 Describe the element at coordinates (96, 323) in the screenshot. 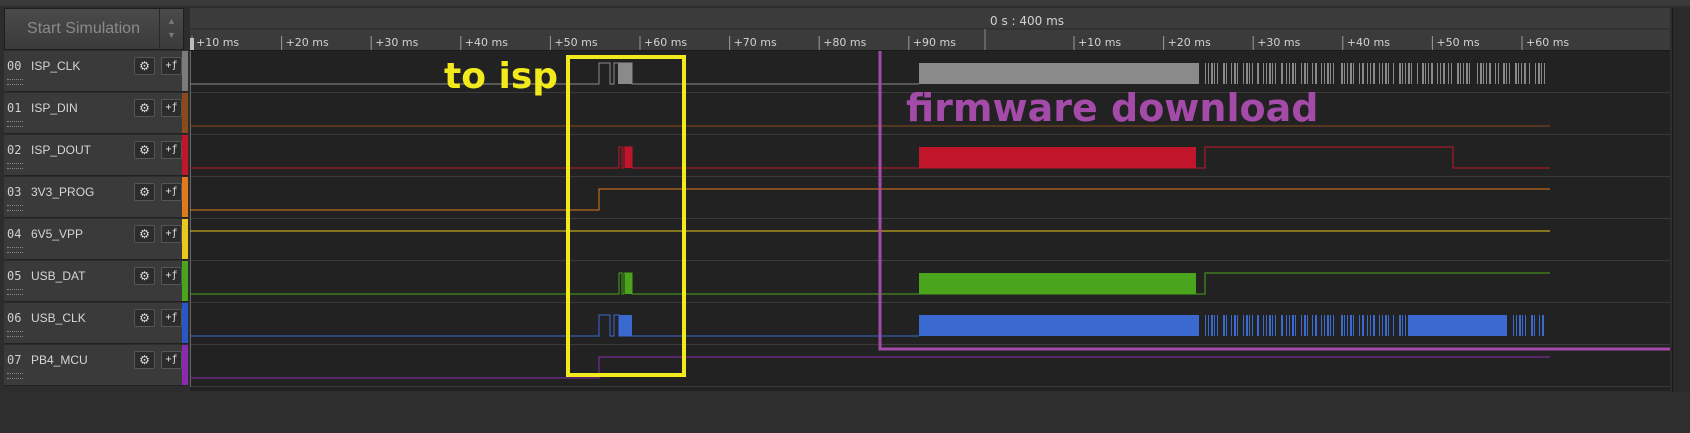

I see `channel-row-06: 06 USB_CLK ⚙ +ƒ` at that location.